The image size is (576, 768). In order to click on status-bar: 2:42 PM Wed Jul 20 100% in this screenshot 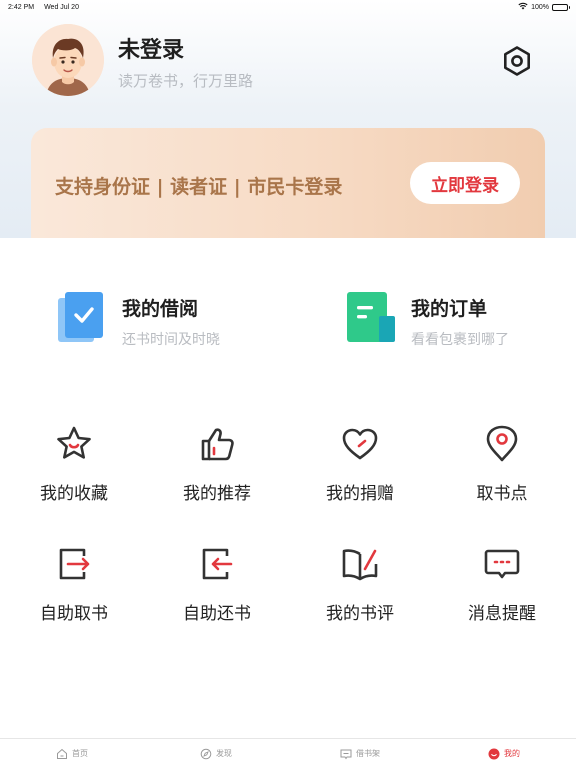, I will do `click(288, 7)`.